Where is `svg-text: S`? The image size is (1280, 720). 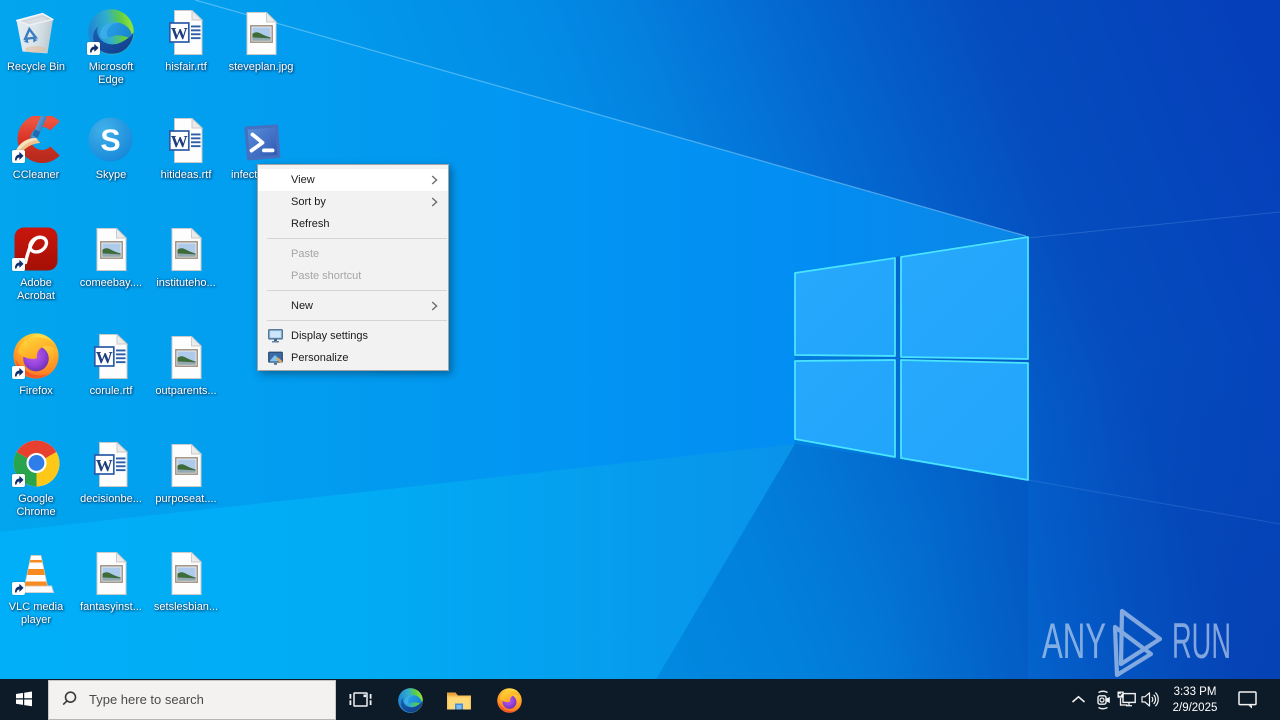 svg-text: S is located at coordinates (110, 140).